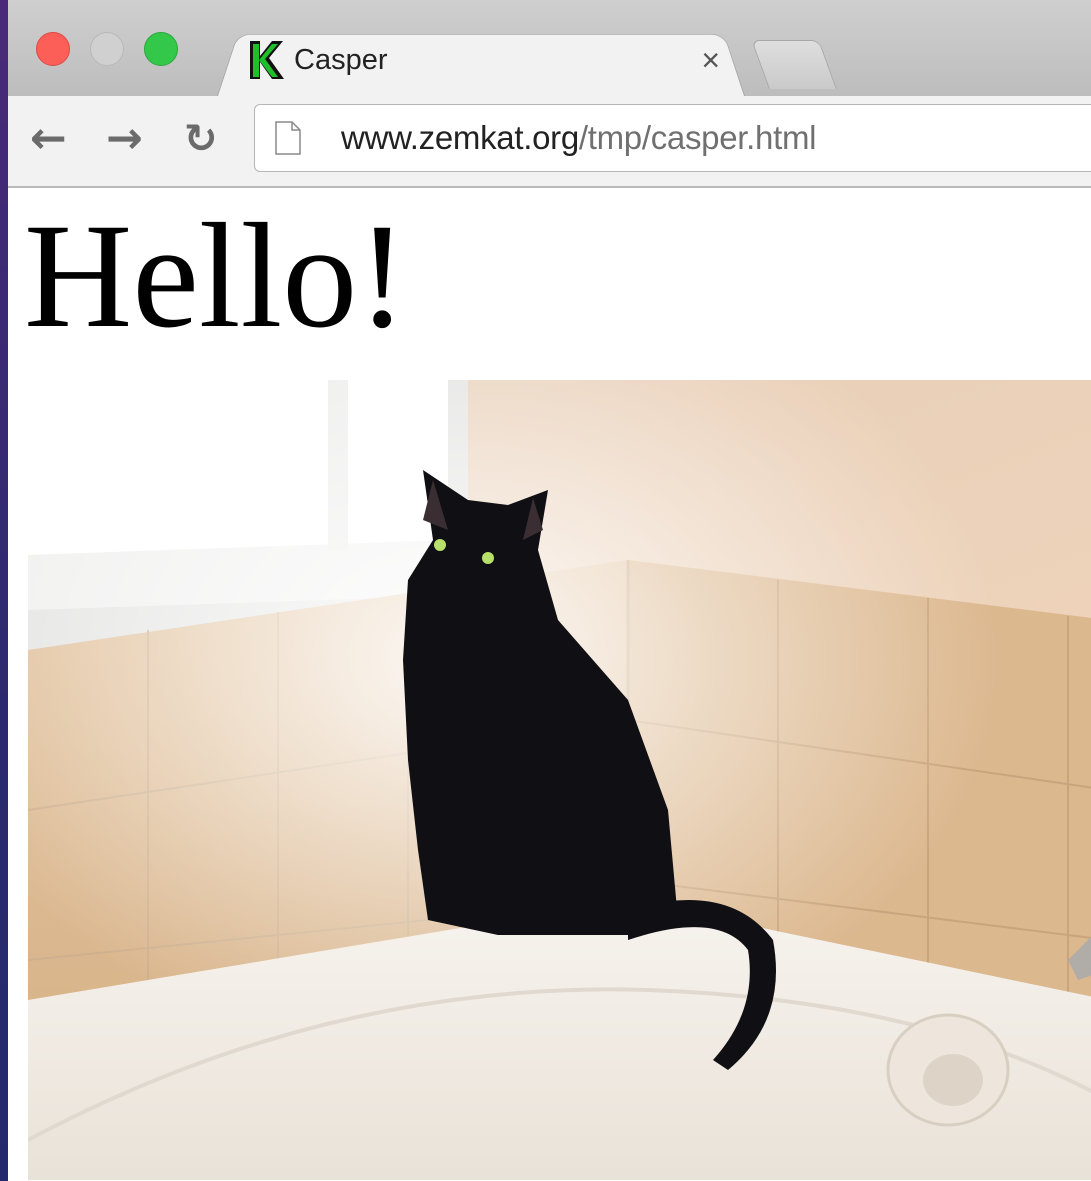  What do you see at coordinates (48, 139) in the screenshot?
I see `back-arrow-icon: ←` at bounding box center [48, 139].